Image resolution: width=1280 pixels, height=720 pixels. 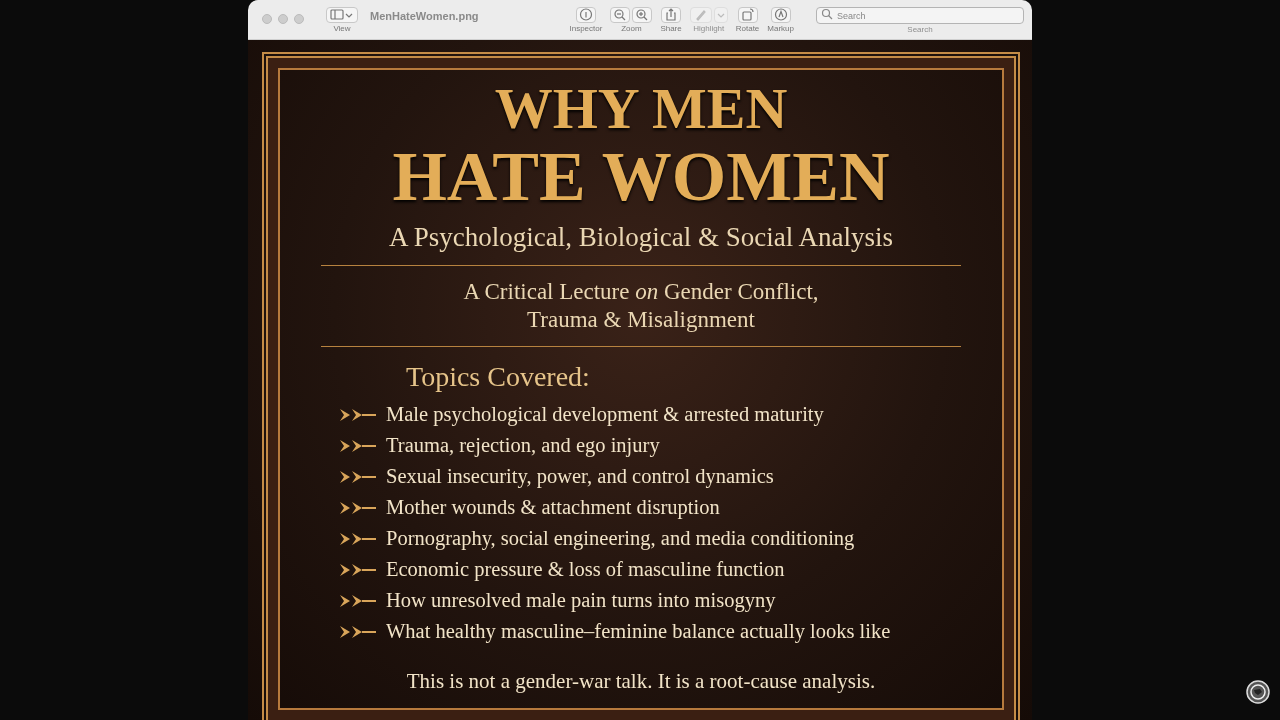 What do you see at coordinates (586, 28) in the screenshot?
I see `toolbar-label: Inspector` at bounding box center [586, 28].